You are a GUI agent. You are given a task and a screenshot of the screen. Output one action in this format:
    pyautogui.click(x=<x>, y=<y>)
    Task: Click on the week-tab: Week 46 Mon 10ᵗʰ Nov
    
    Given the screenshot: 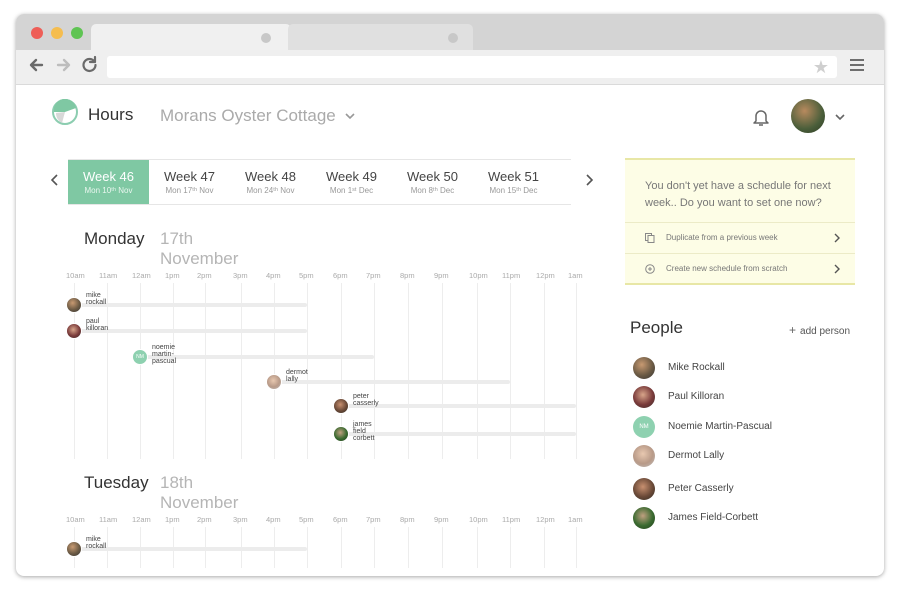 What is the action you would take?
    pyautogui.click(x=108, y=182)
    